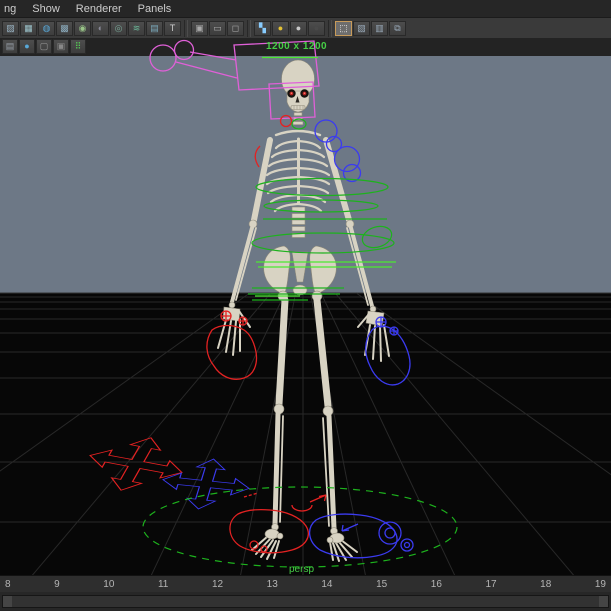 The width and height of the screenshot is (611, 611). I want to click on shaded-display-icon-glyph: ●, so click(27, 46).